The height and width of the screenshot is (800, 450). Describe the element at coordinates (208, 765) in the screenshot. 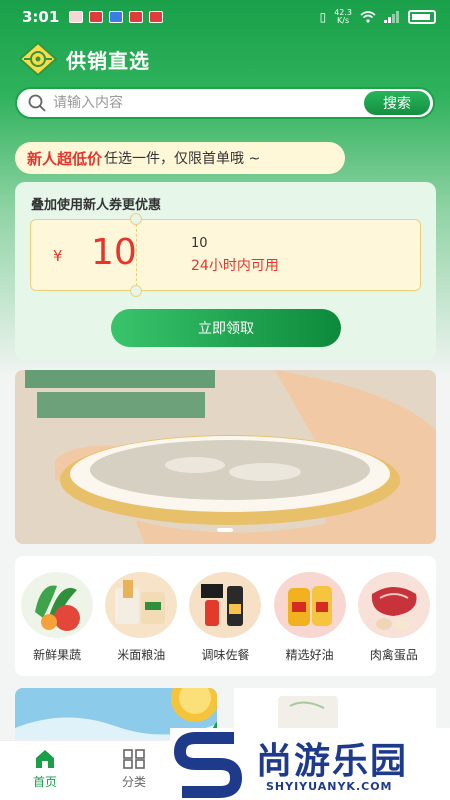

I see `watermark-logo-icon` at that location.